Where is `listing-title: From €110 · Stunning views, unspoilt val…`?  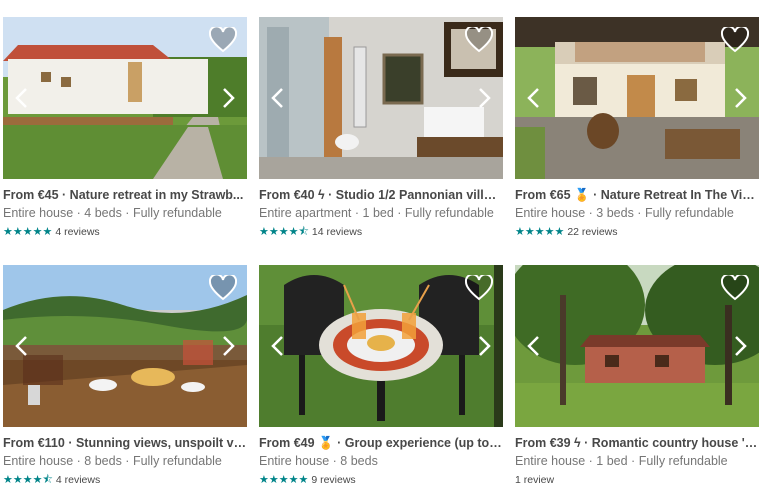
listing-title: From €110 · Stunning views, unspoilt val… is located at coordinates (125, 443).